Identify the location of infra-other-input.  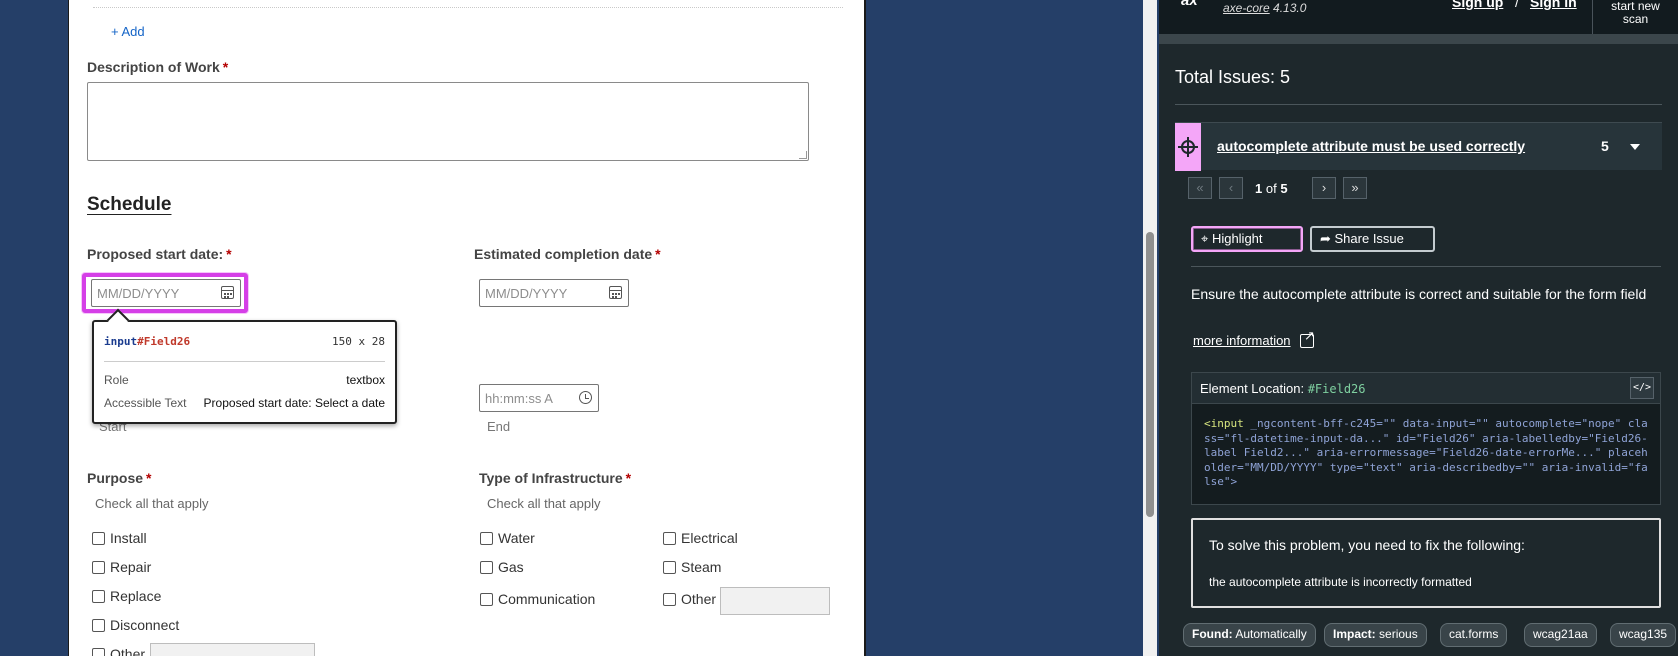
(775, 601).